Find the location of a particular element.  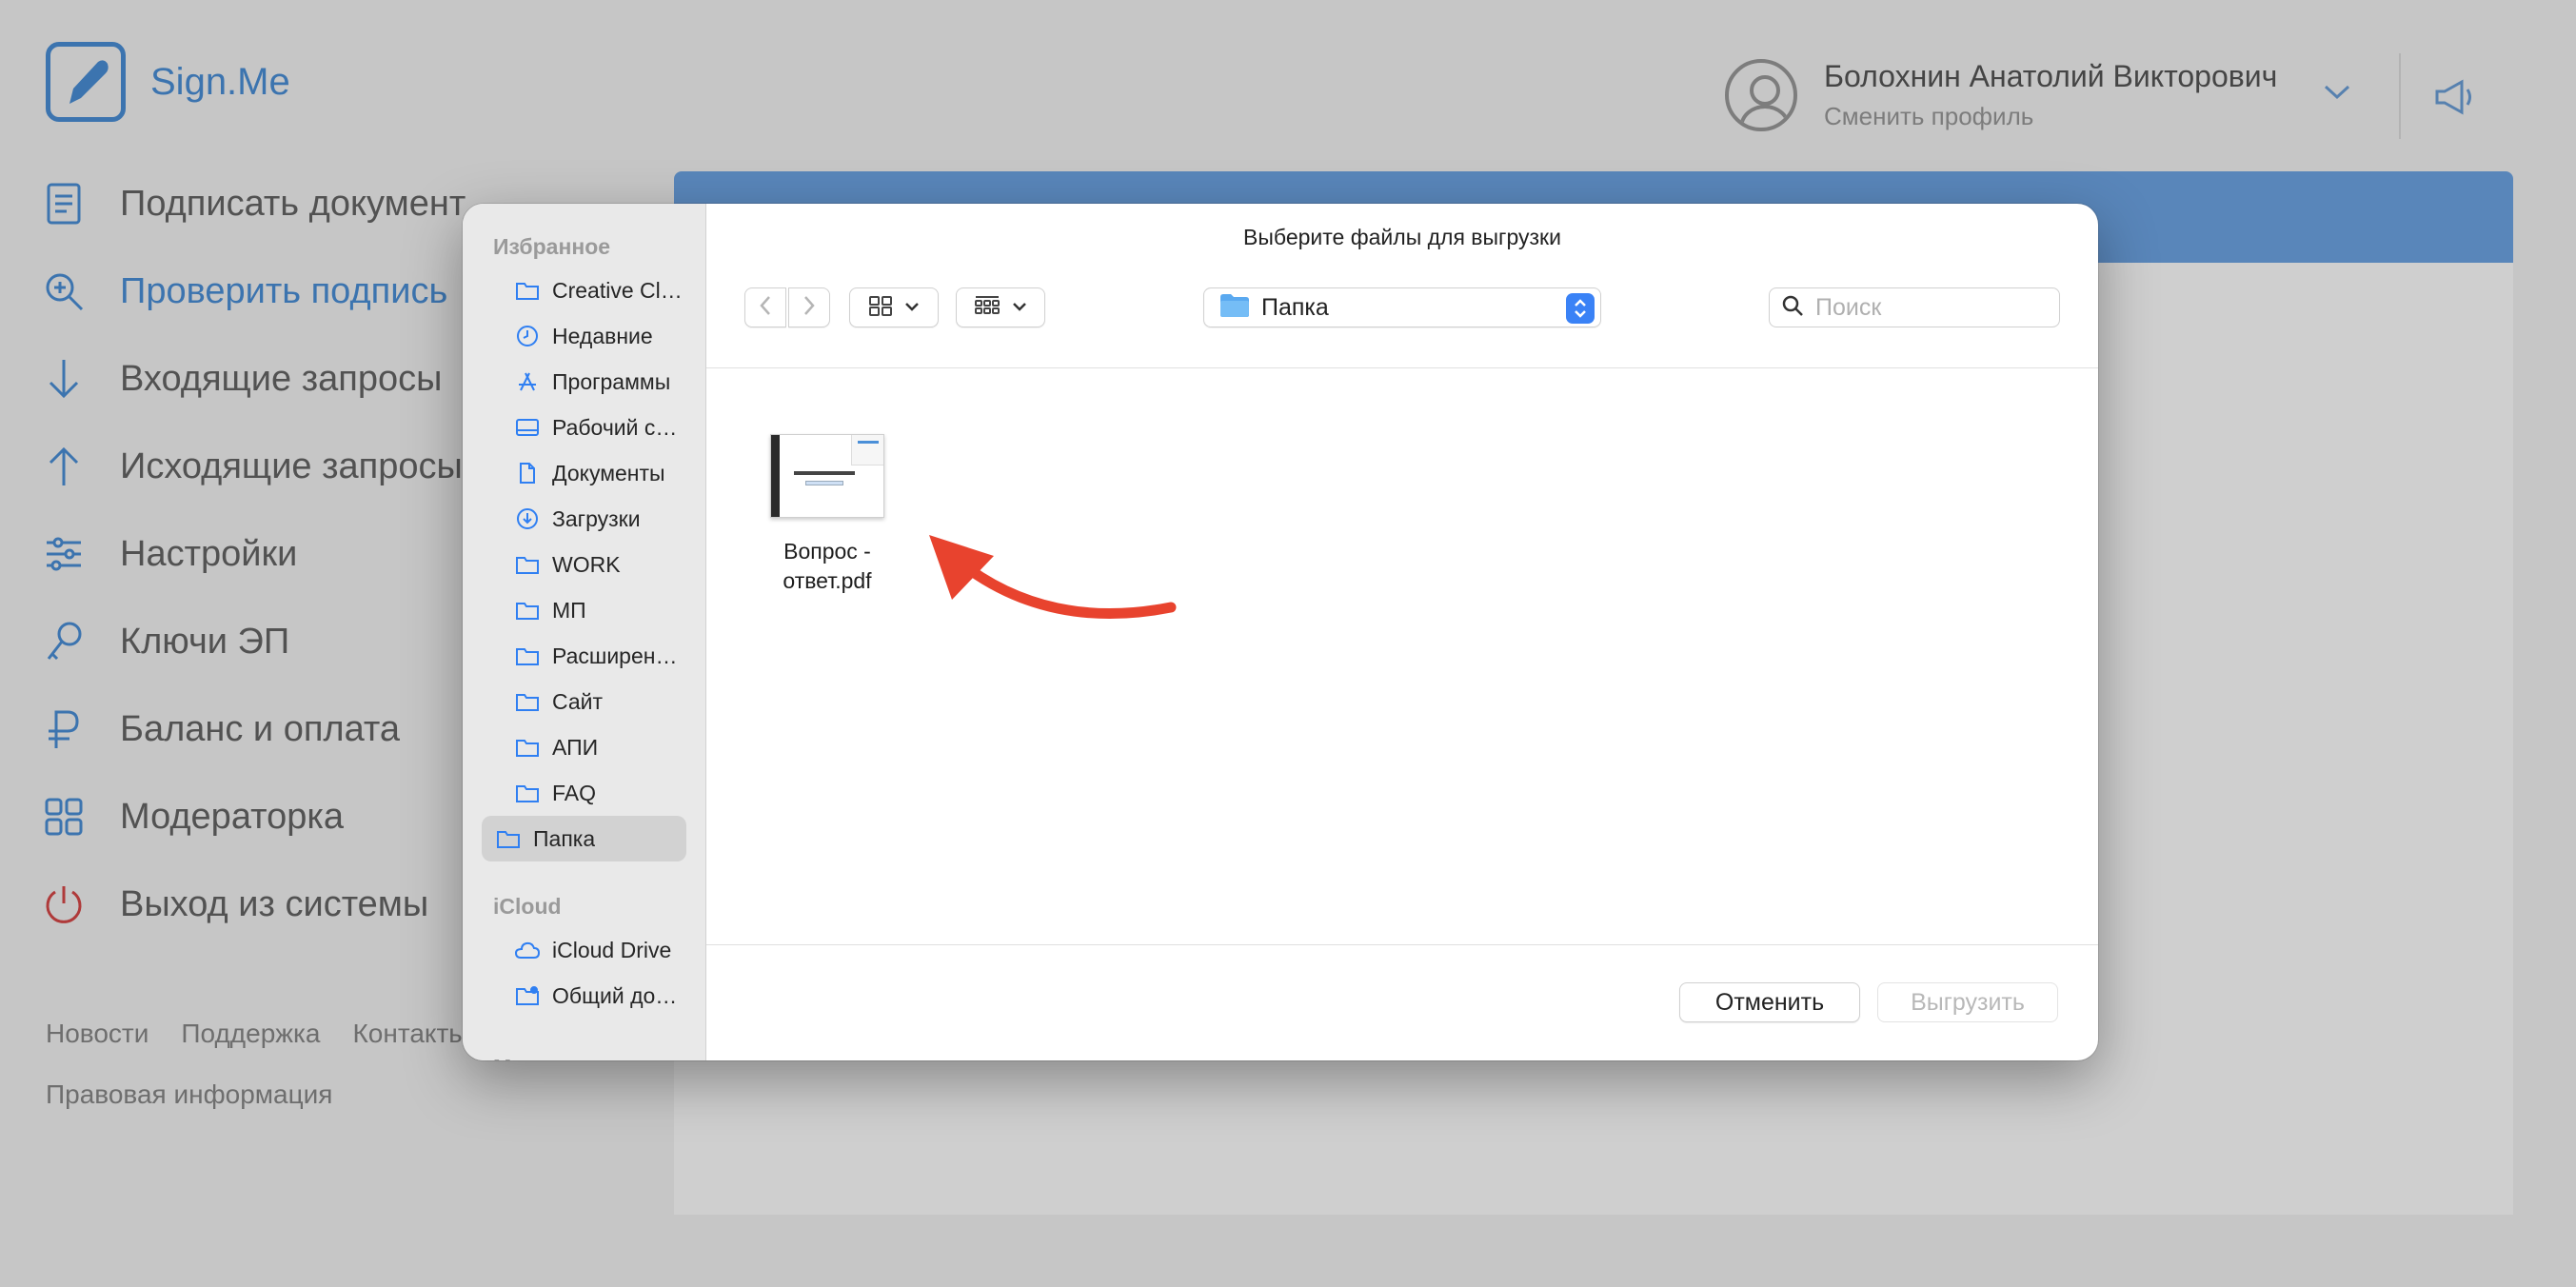

avatar is located at coordinates (1761, 95).